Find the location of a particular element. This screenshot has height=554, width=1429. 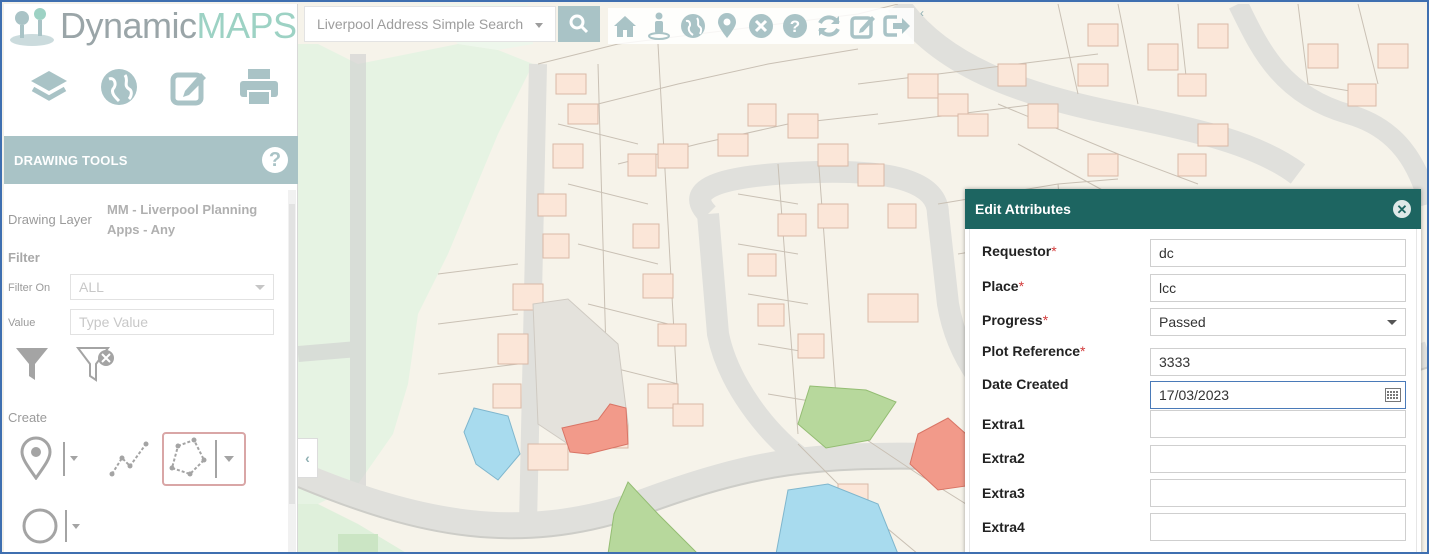

extra2-label-text: Extra2 is located at coordinates (1003, 458).